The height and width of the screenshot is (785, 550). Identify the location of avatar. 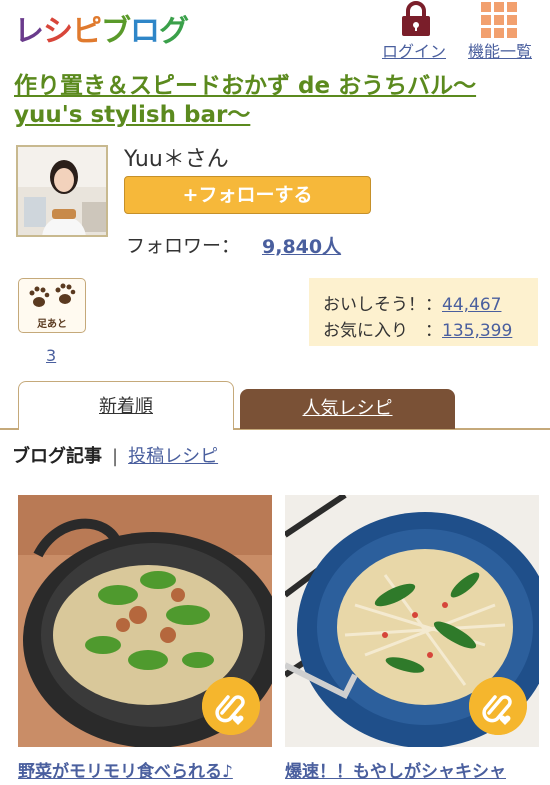
(62, 191).